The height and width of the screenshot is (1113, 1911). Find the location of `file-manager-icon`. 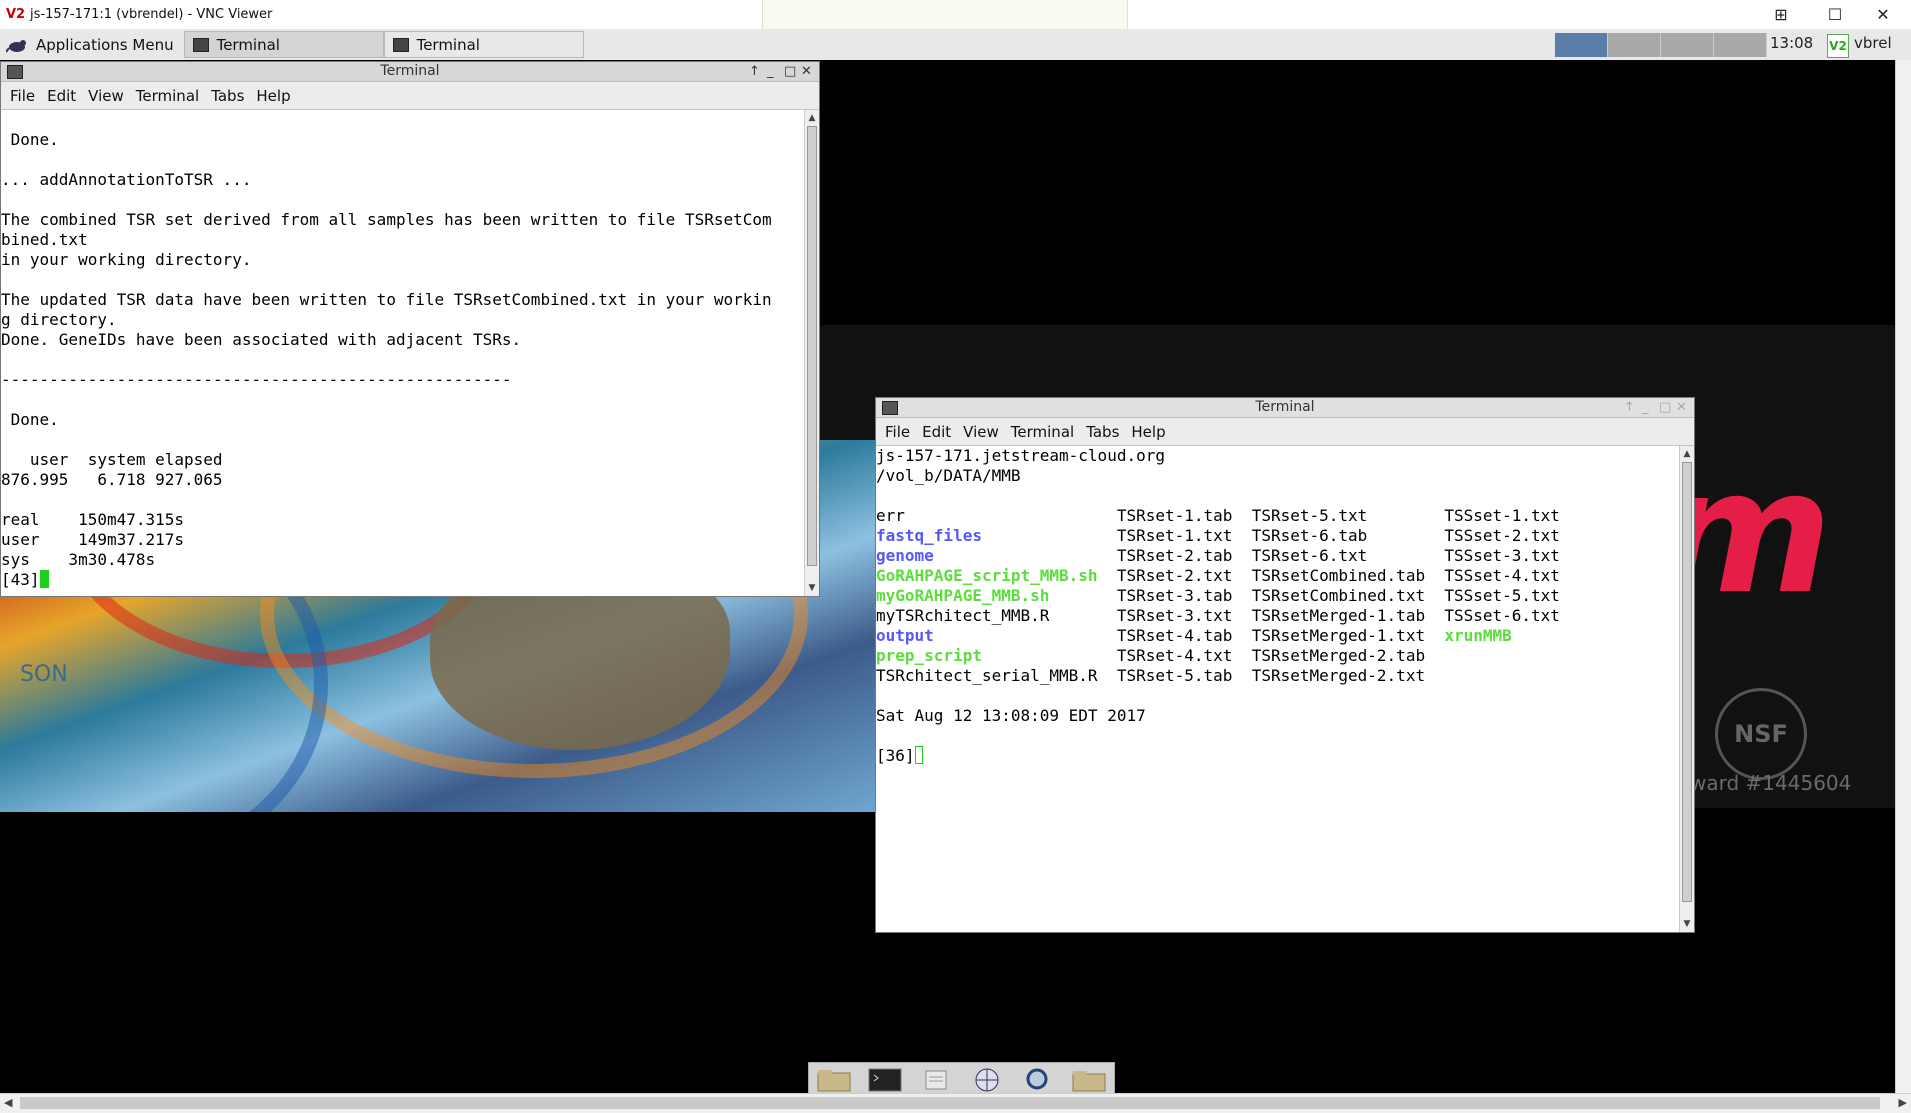

file-manager-icon is located at coordinates (936, 1080).